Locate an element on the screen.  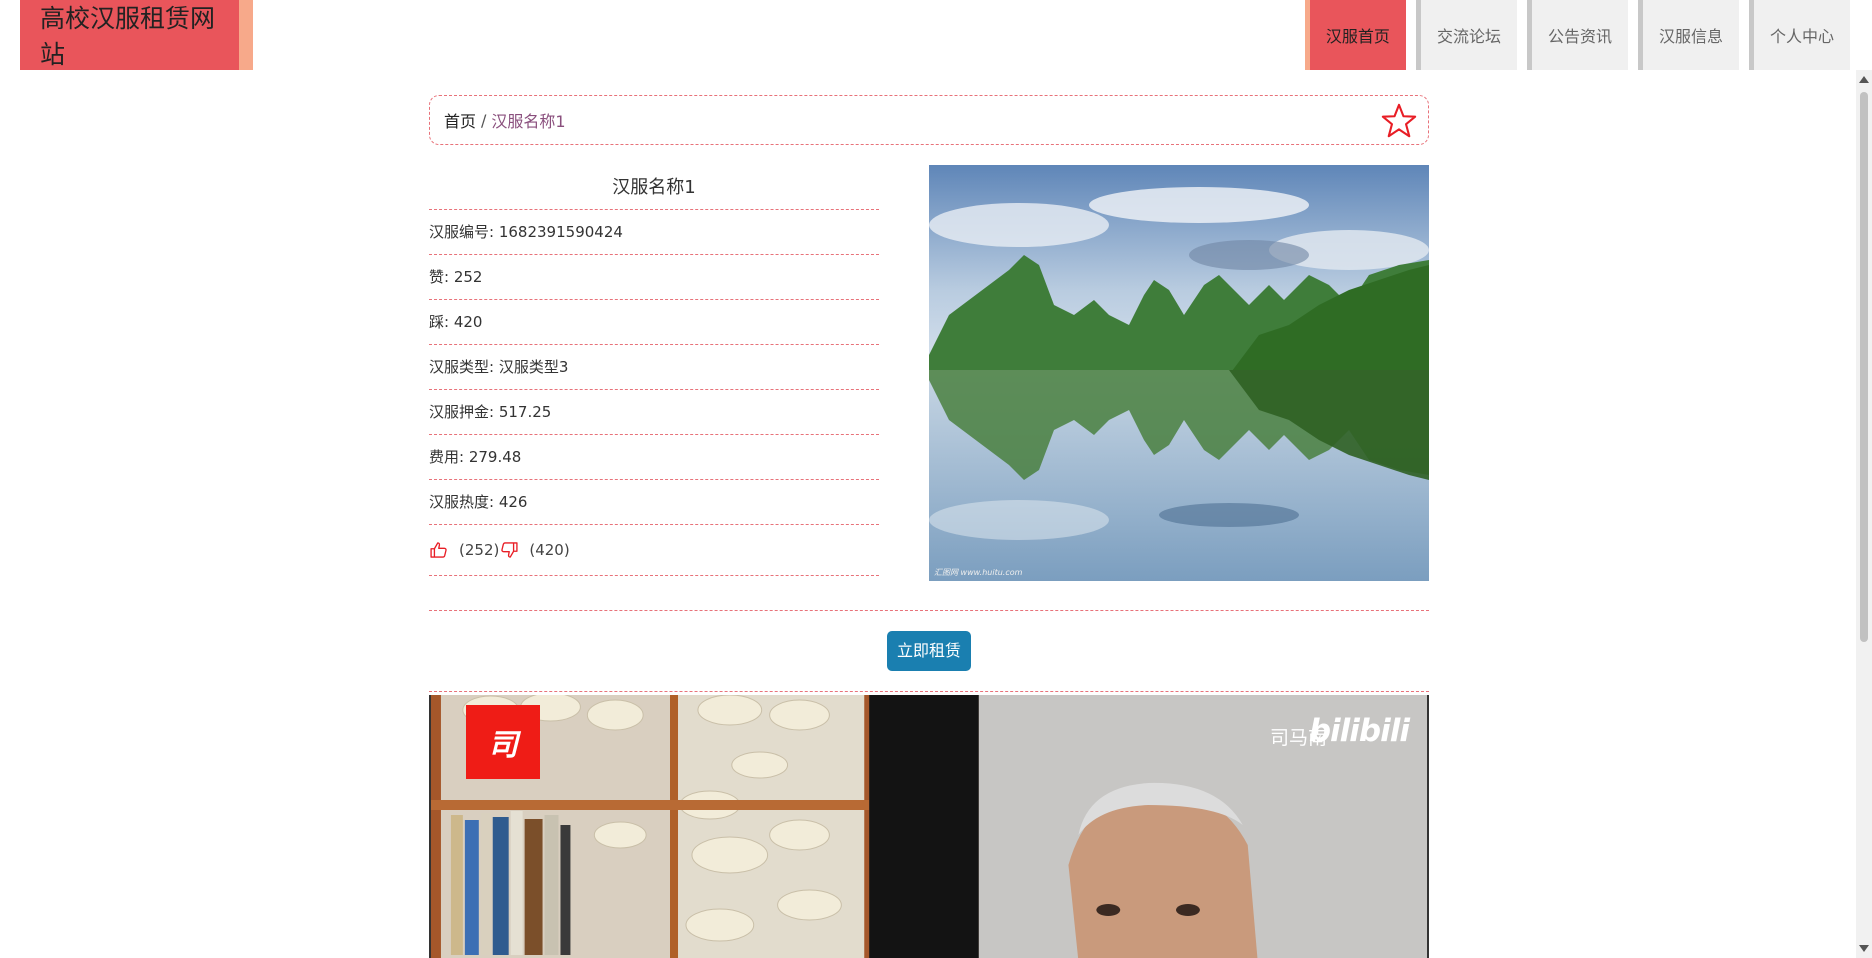
field-value: 517.25 is located at coordinates (525, 412).